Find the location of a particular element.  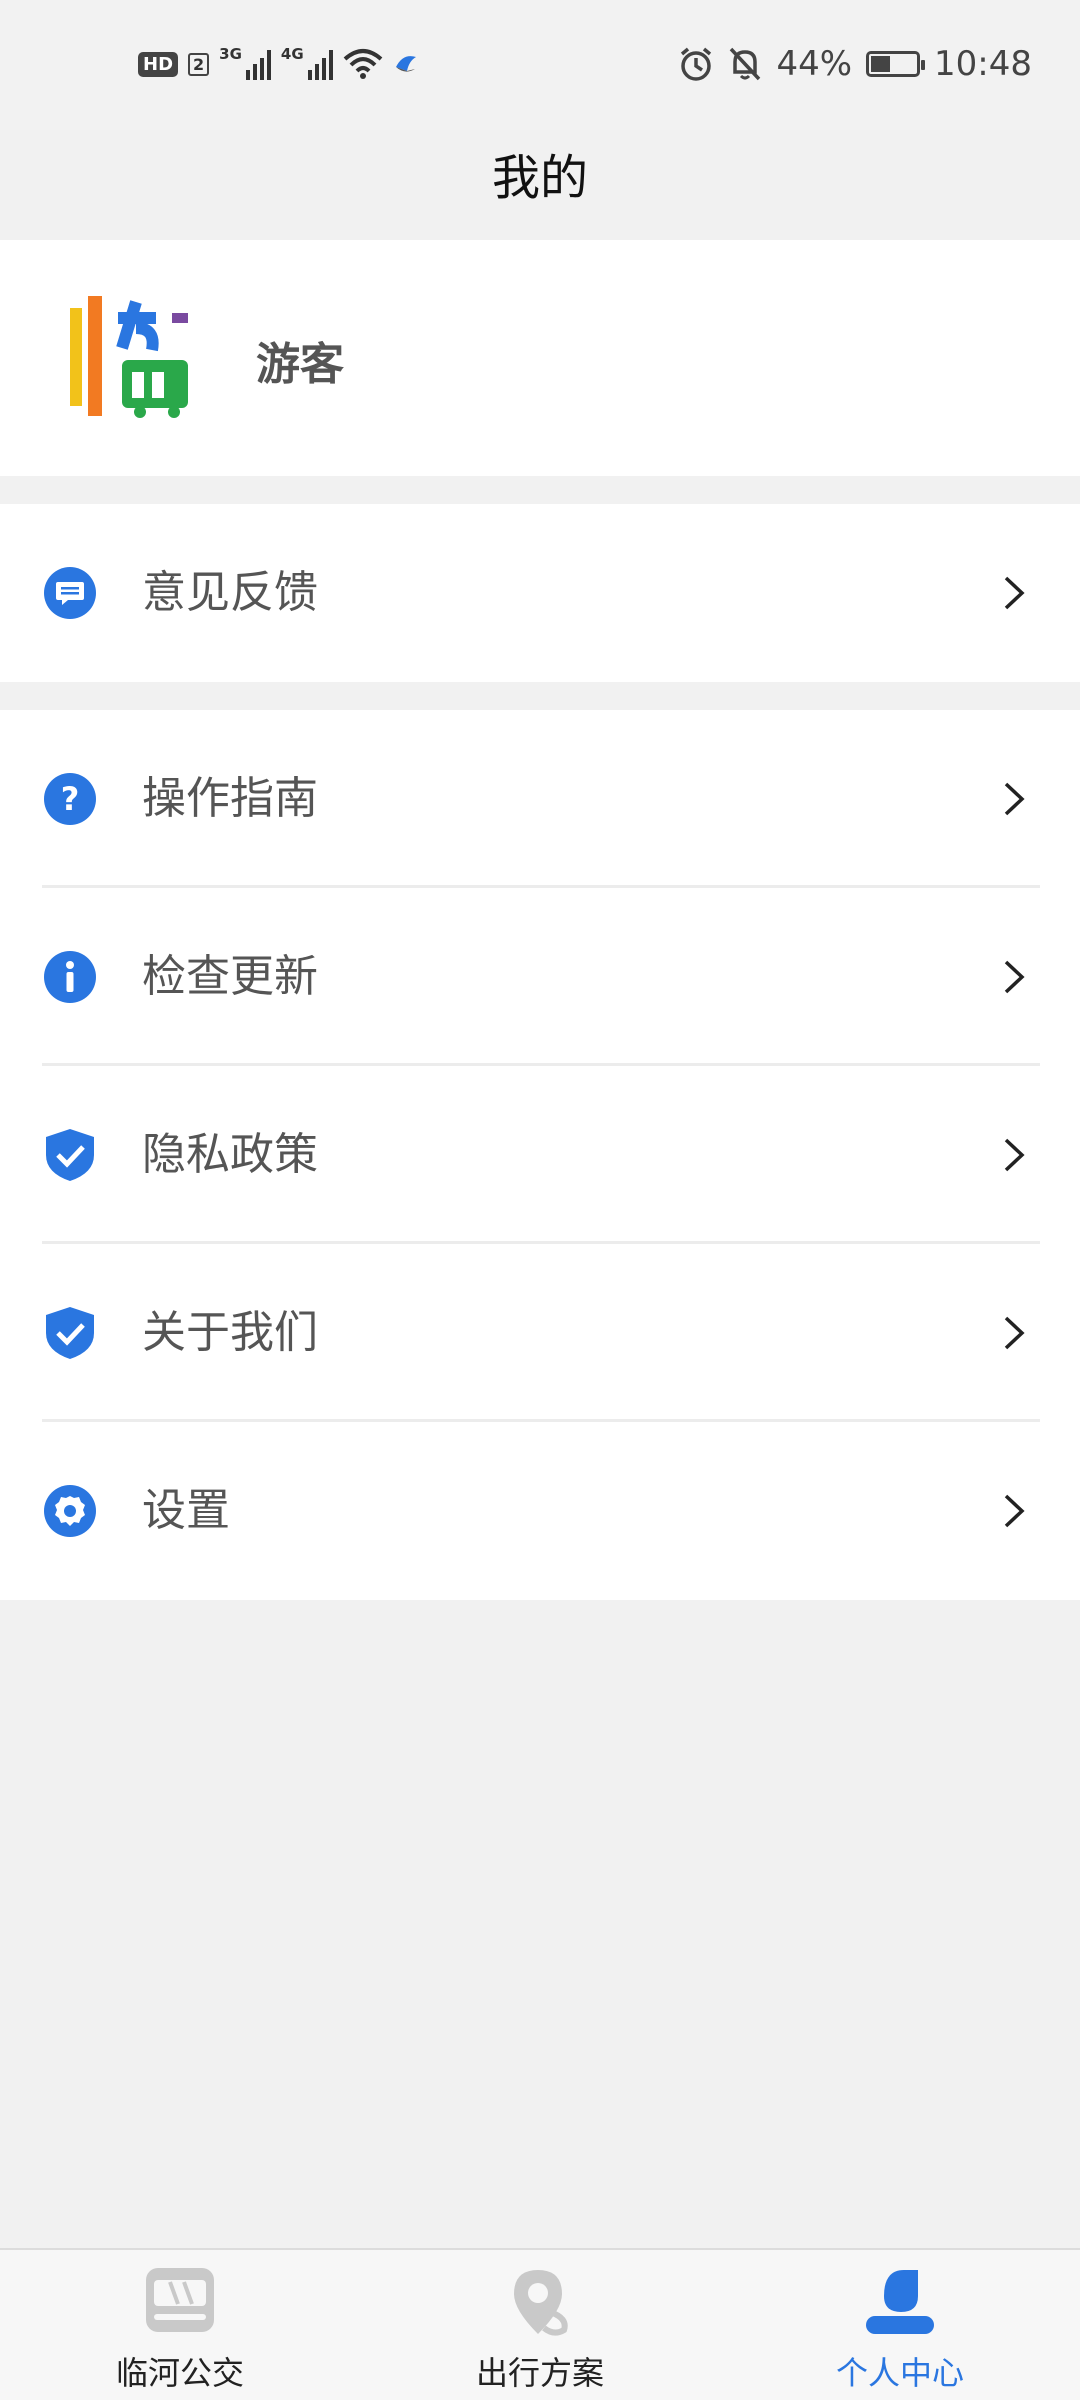

nav-label: 临河公交 is located at coordinates (179, 2373).